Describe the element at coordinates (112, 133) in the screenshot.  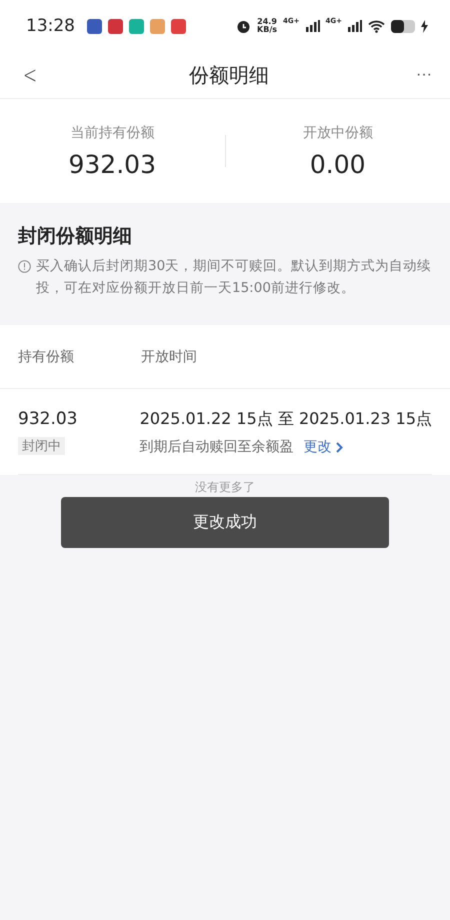
I see `summary-label: 当前持有份额` at that location.